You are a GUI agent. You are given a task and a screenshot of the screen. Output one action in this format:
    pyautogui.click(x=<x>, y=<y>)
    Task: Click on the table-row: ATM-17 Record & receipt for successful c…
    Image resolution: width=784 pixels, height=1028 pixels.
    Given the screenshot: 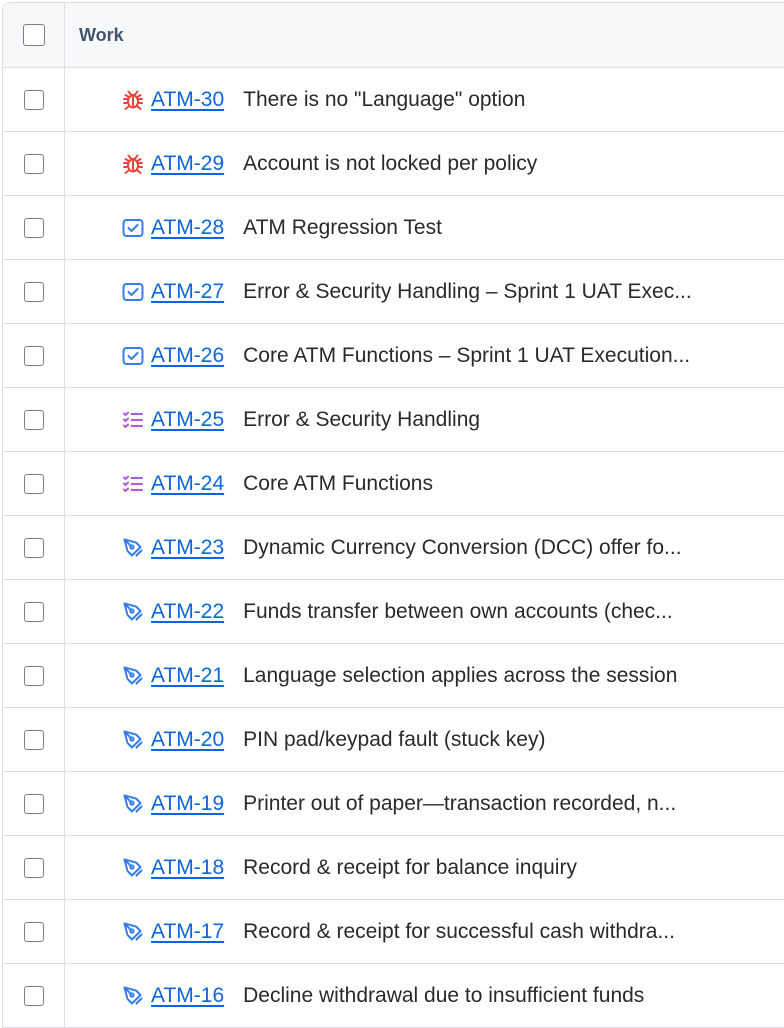 What is the action you would take?
    pyautogui.click(x=393, y=932)
    